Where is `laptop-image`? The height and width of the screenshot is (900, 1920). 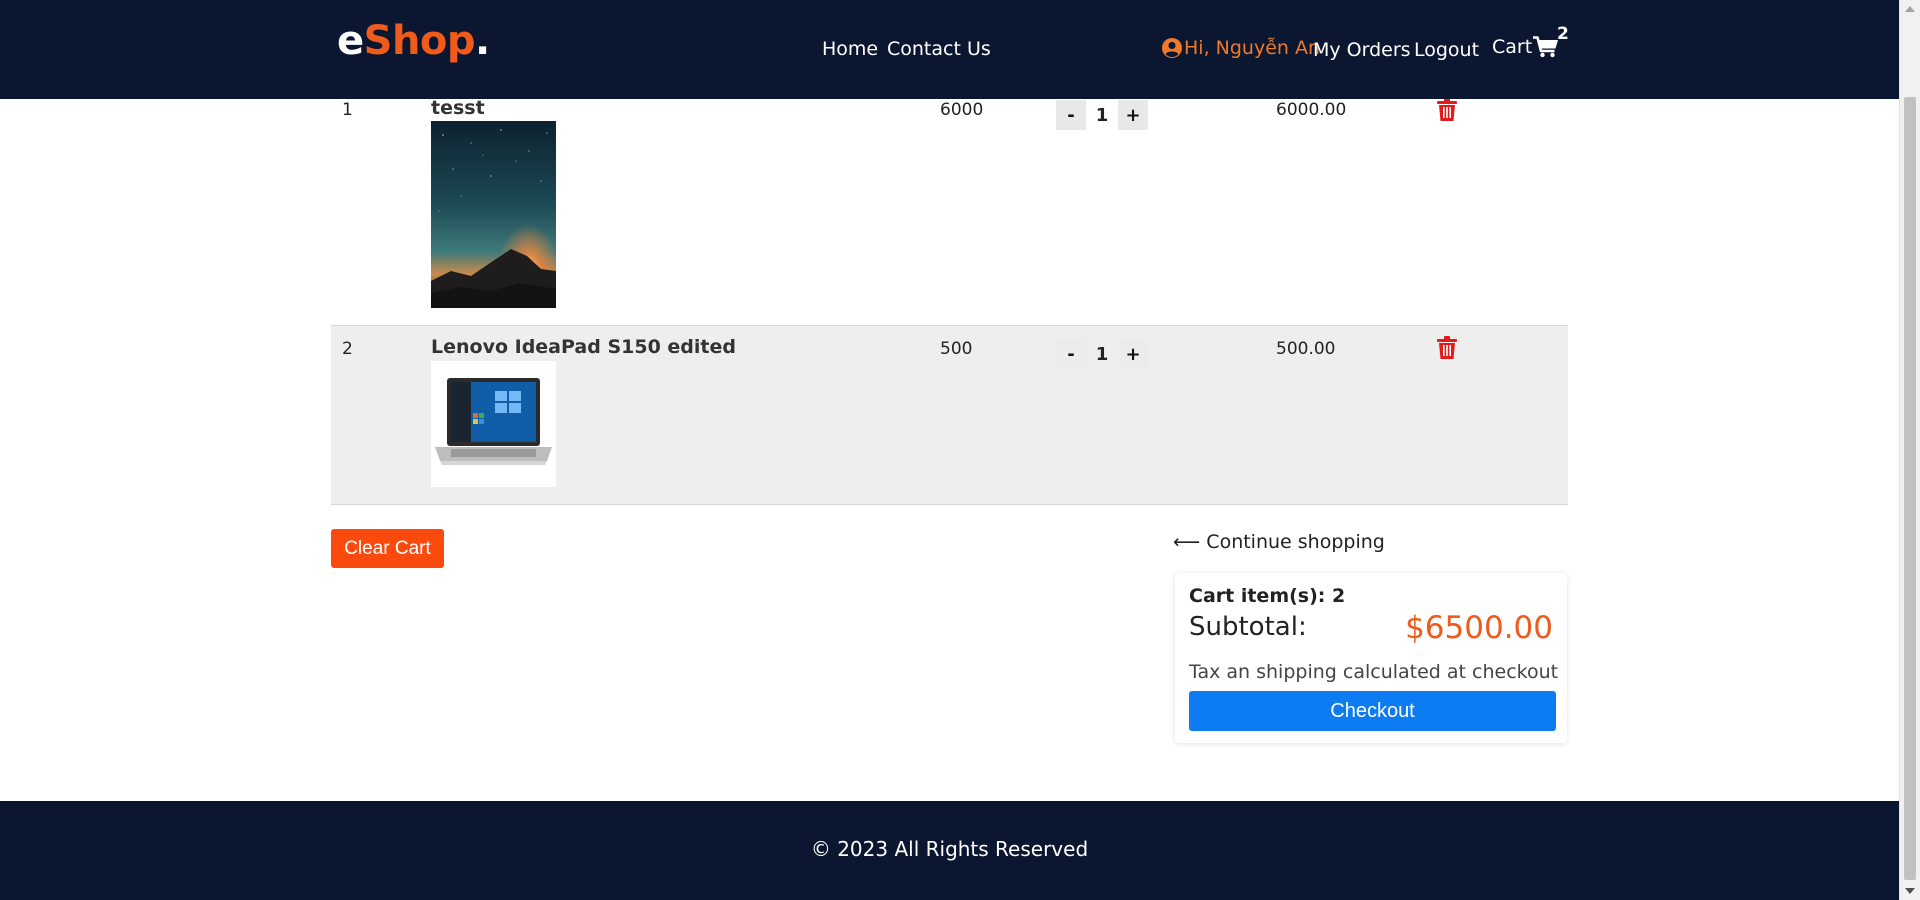
laptop-image is located at coordinates (493, 424).